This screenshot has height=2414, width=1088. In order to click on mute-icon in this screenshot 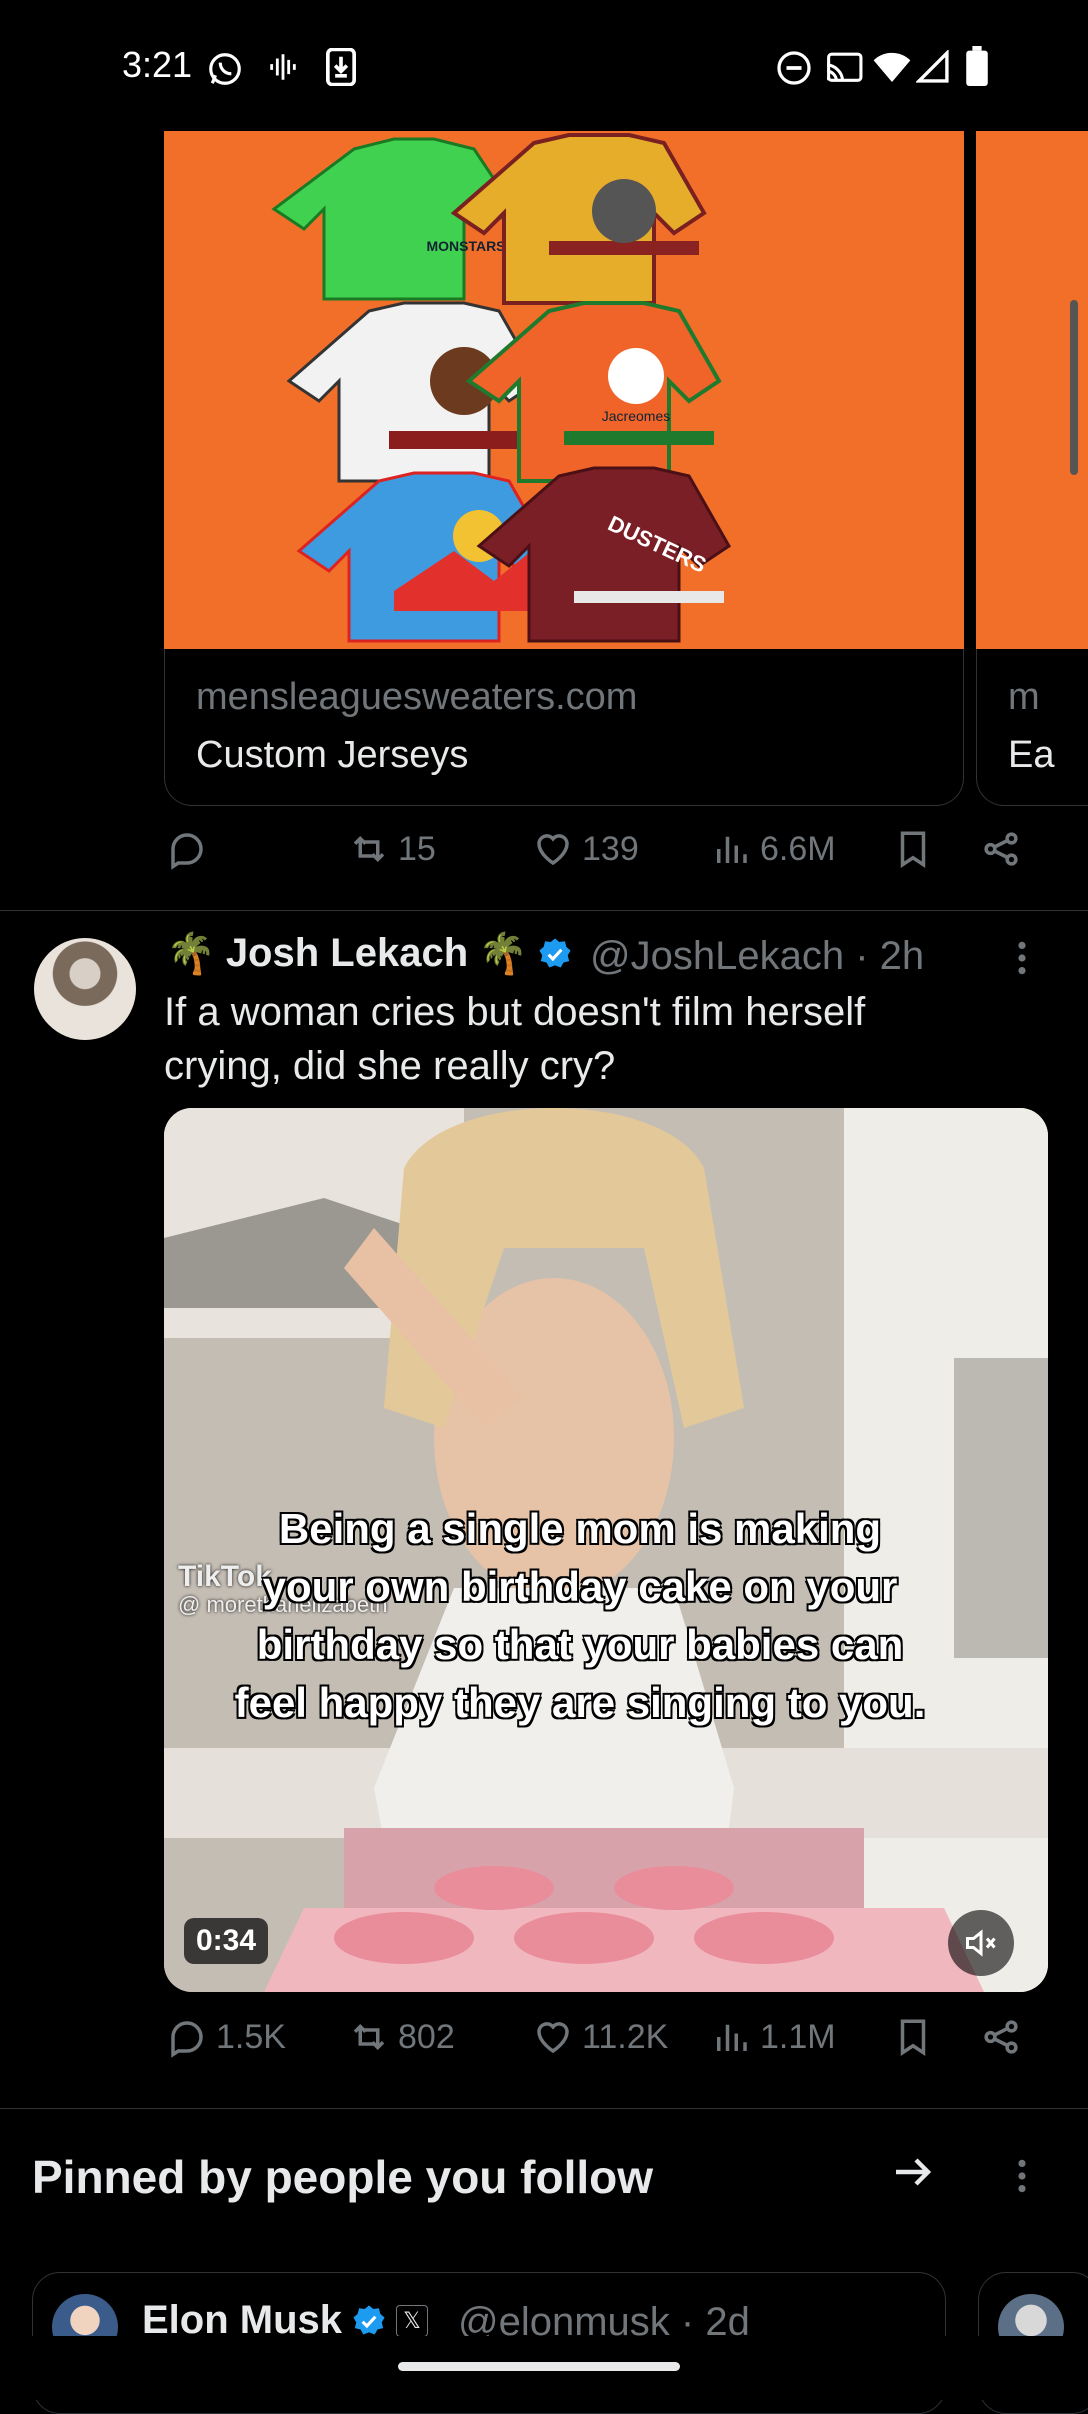, I will do `click(981, 1943)`.